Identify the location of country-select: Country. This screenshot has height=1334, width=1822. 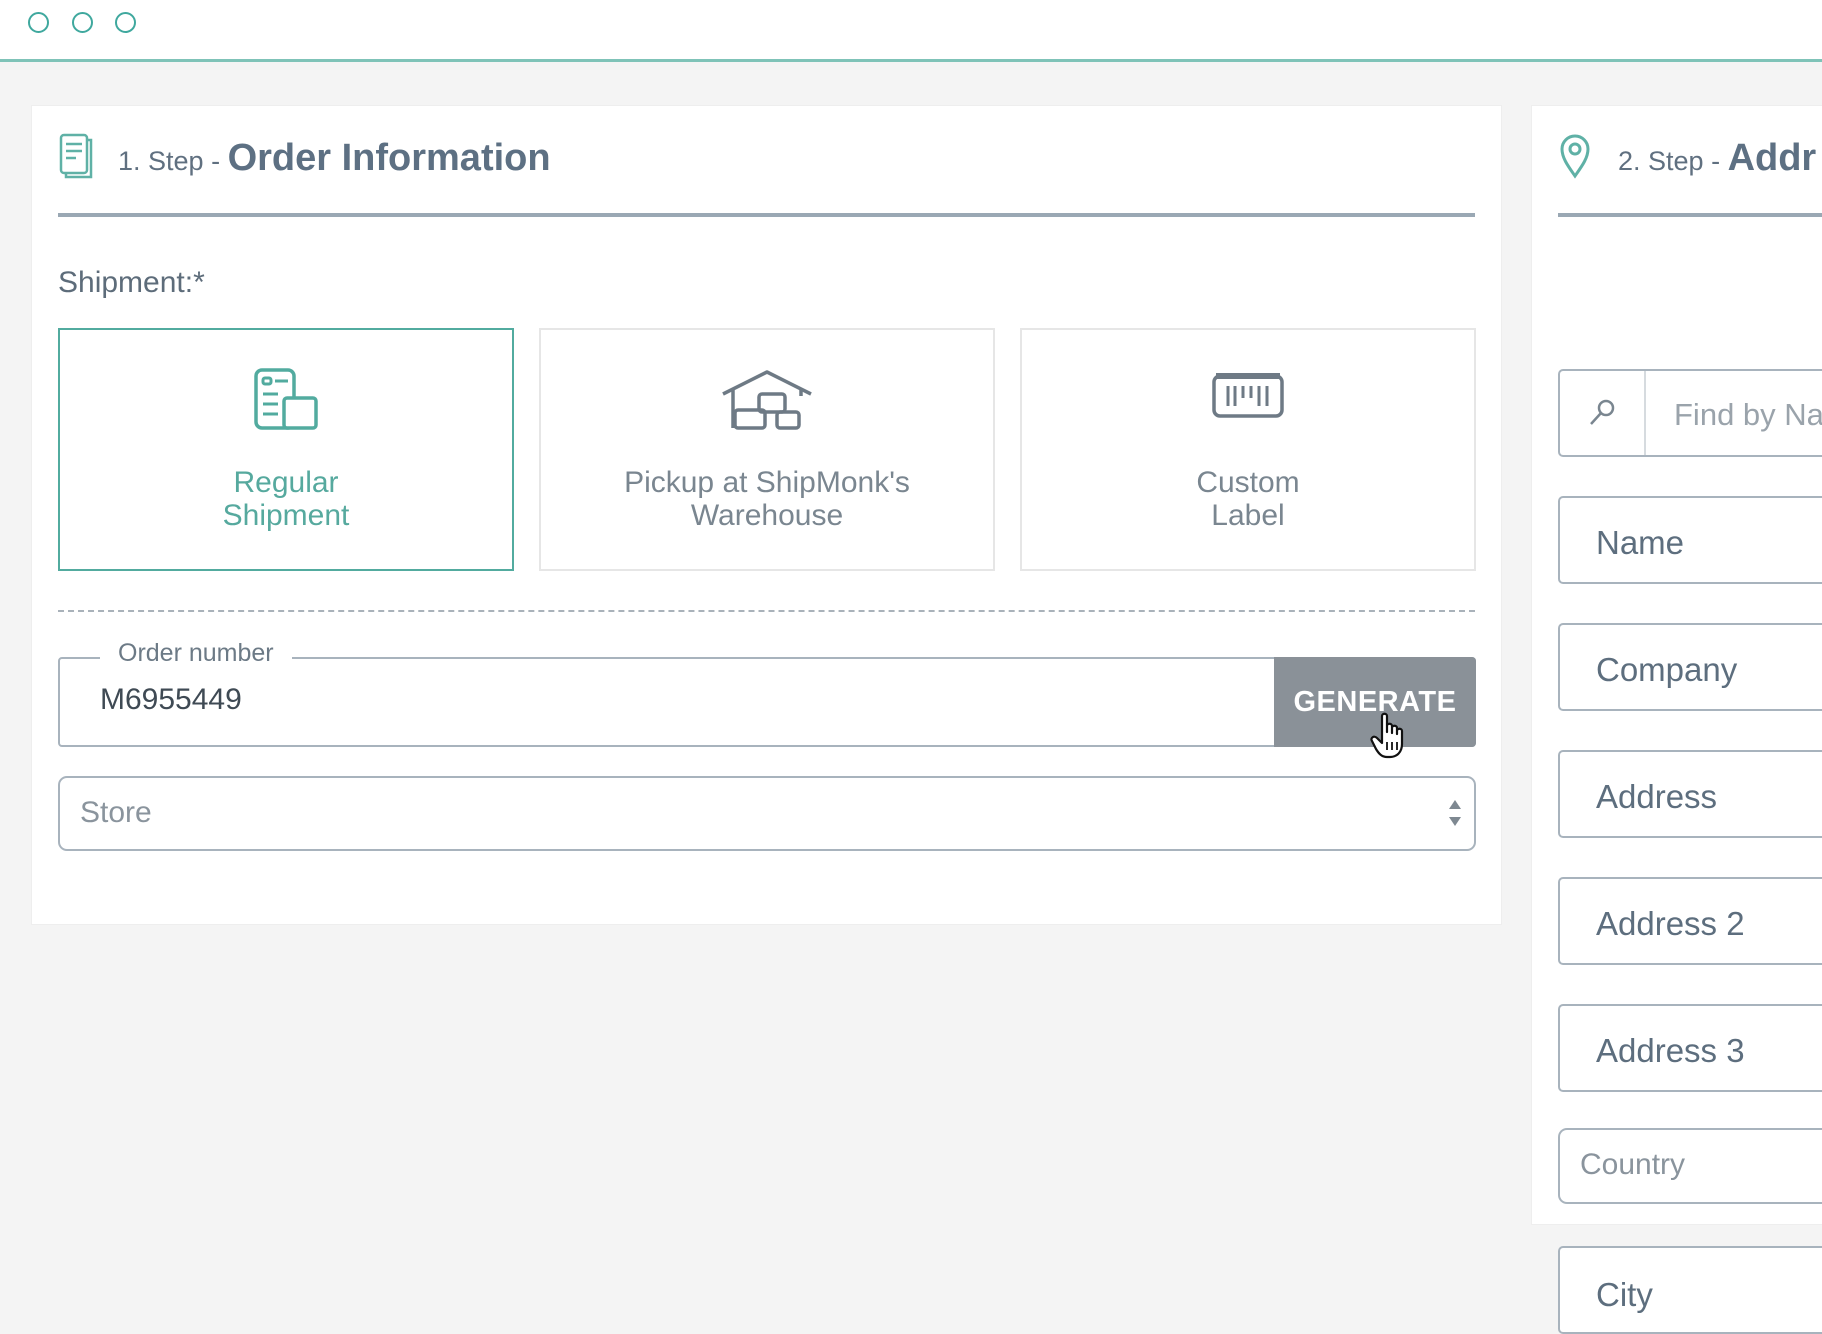
(1690, 1166).